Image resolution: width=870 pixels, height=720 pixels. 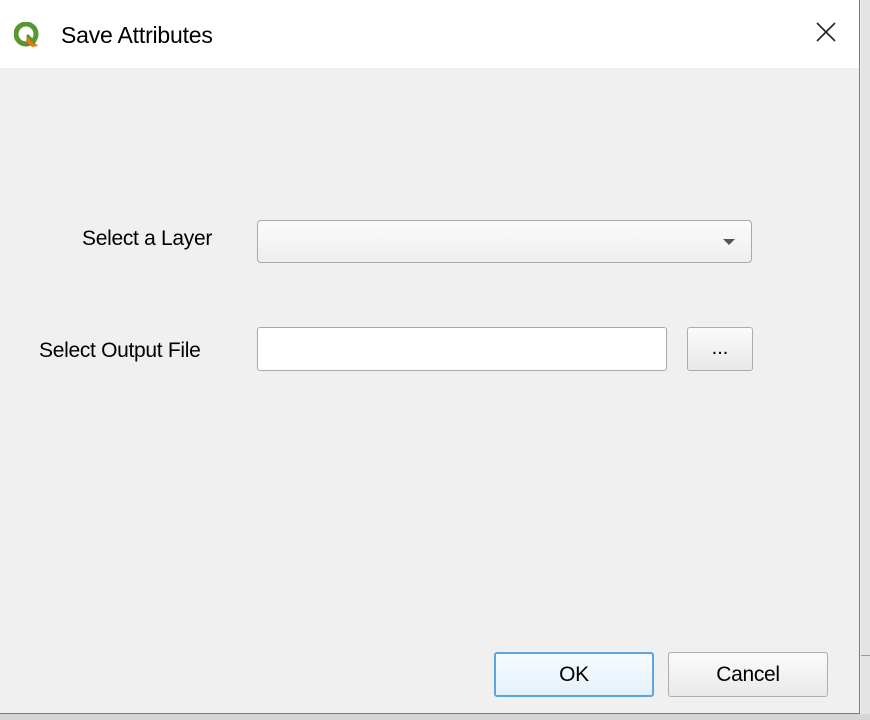 I want to click on qgis-icon, so click(x=26, y=34).